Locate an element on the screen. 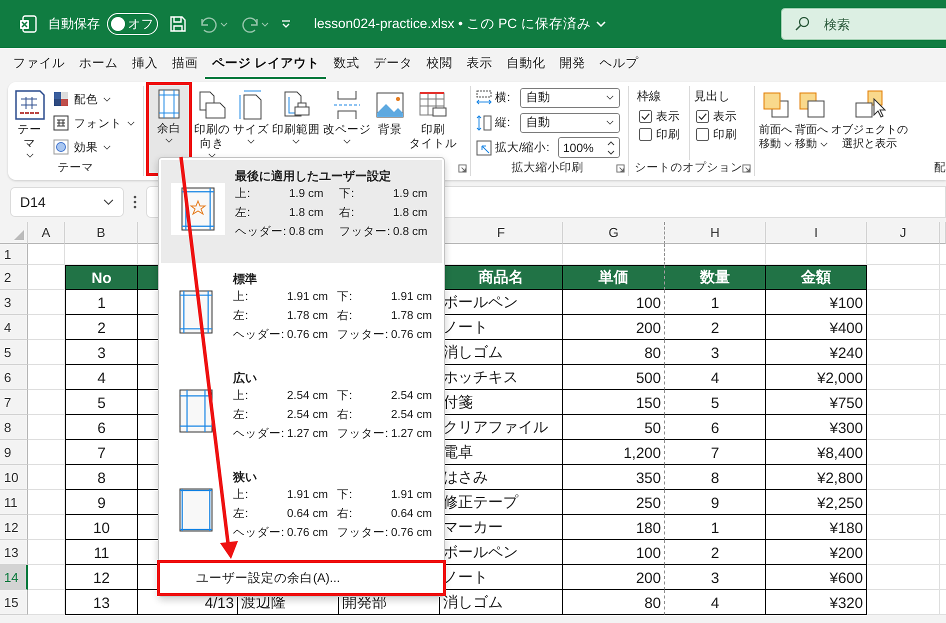  table-cell: ¥2,800 is located at coordinates (816, 477).